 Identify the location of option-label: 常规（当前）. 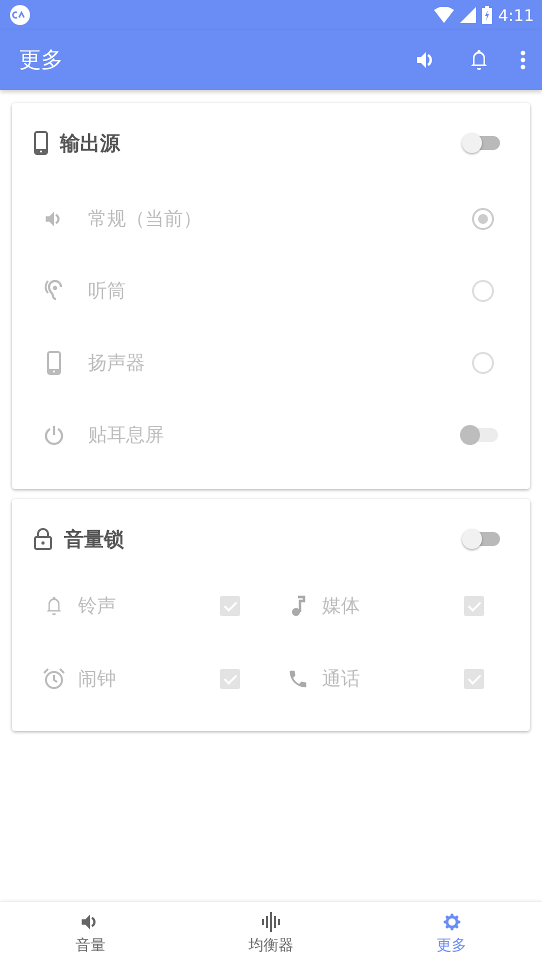
(145, 219).